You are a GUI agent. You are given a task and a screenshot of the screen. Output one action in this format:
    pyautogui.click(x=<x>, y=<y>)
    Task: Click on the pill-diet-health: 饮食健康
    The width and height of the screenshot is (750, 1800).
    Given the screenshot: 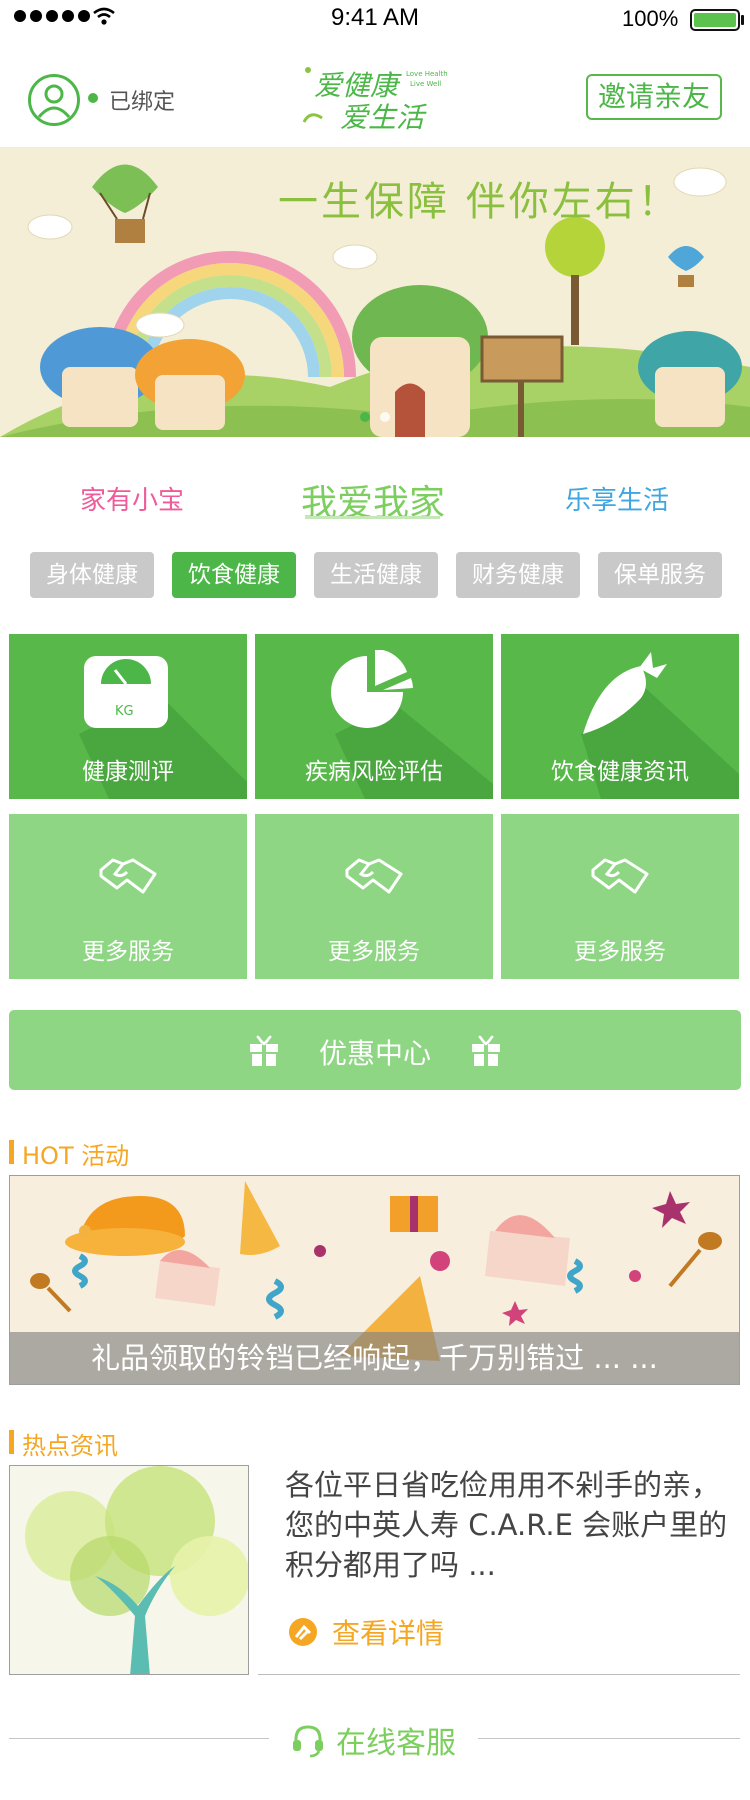 What is the action you would take?
    pyautogui.click(x=234, y=575)
    